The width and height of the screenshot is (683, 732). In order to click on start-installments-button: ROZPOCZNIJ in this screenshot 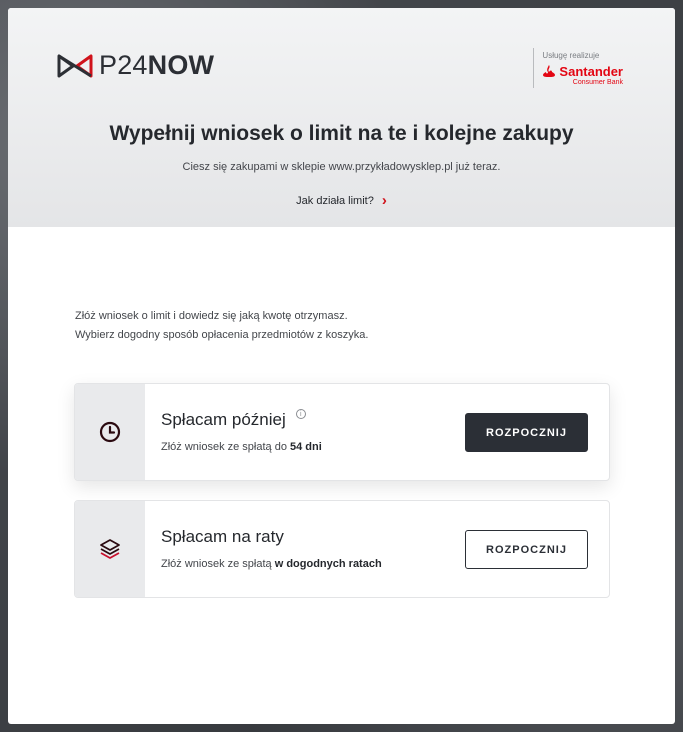, I will do `click(526, 549)`.